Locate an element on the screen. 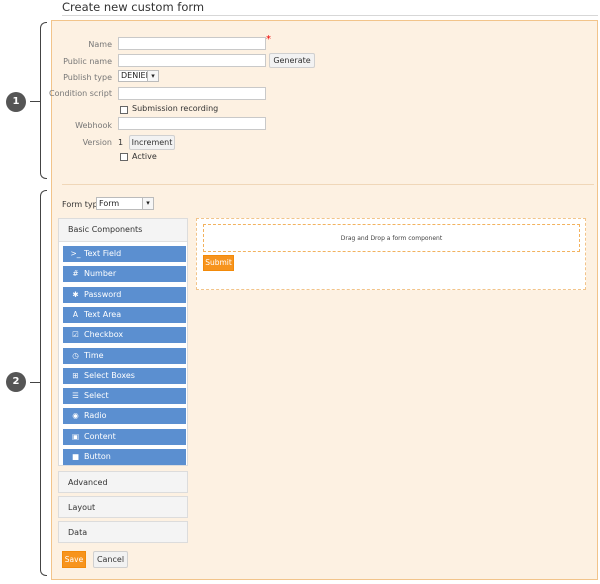 The width and height of the screenshot is (600, 584). webhook-input is located at coordinates (192, 123).